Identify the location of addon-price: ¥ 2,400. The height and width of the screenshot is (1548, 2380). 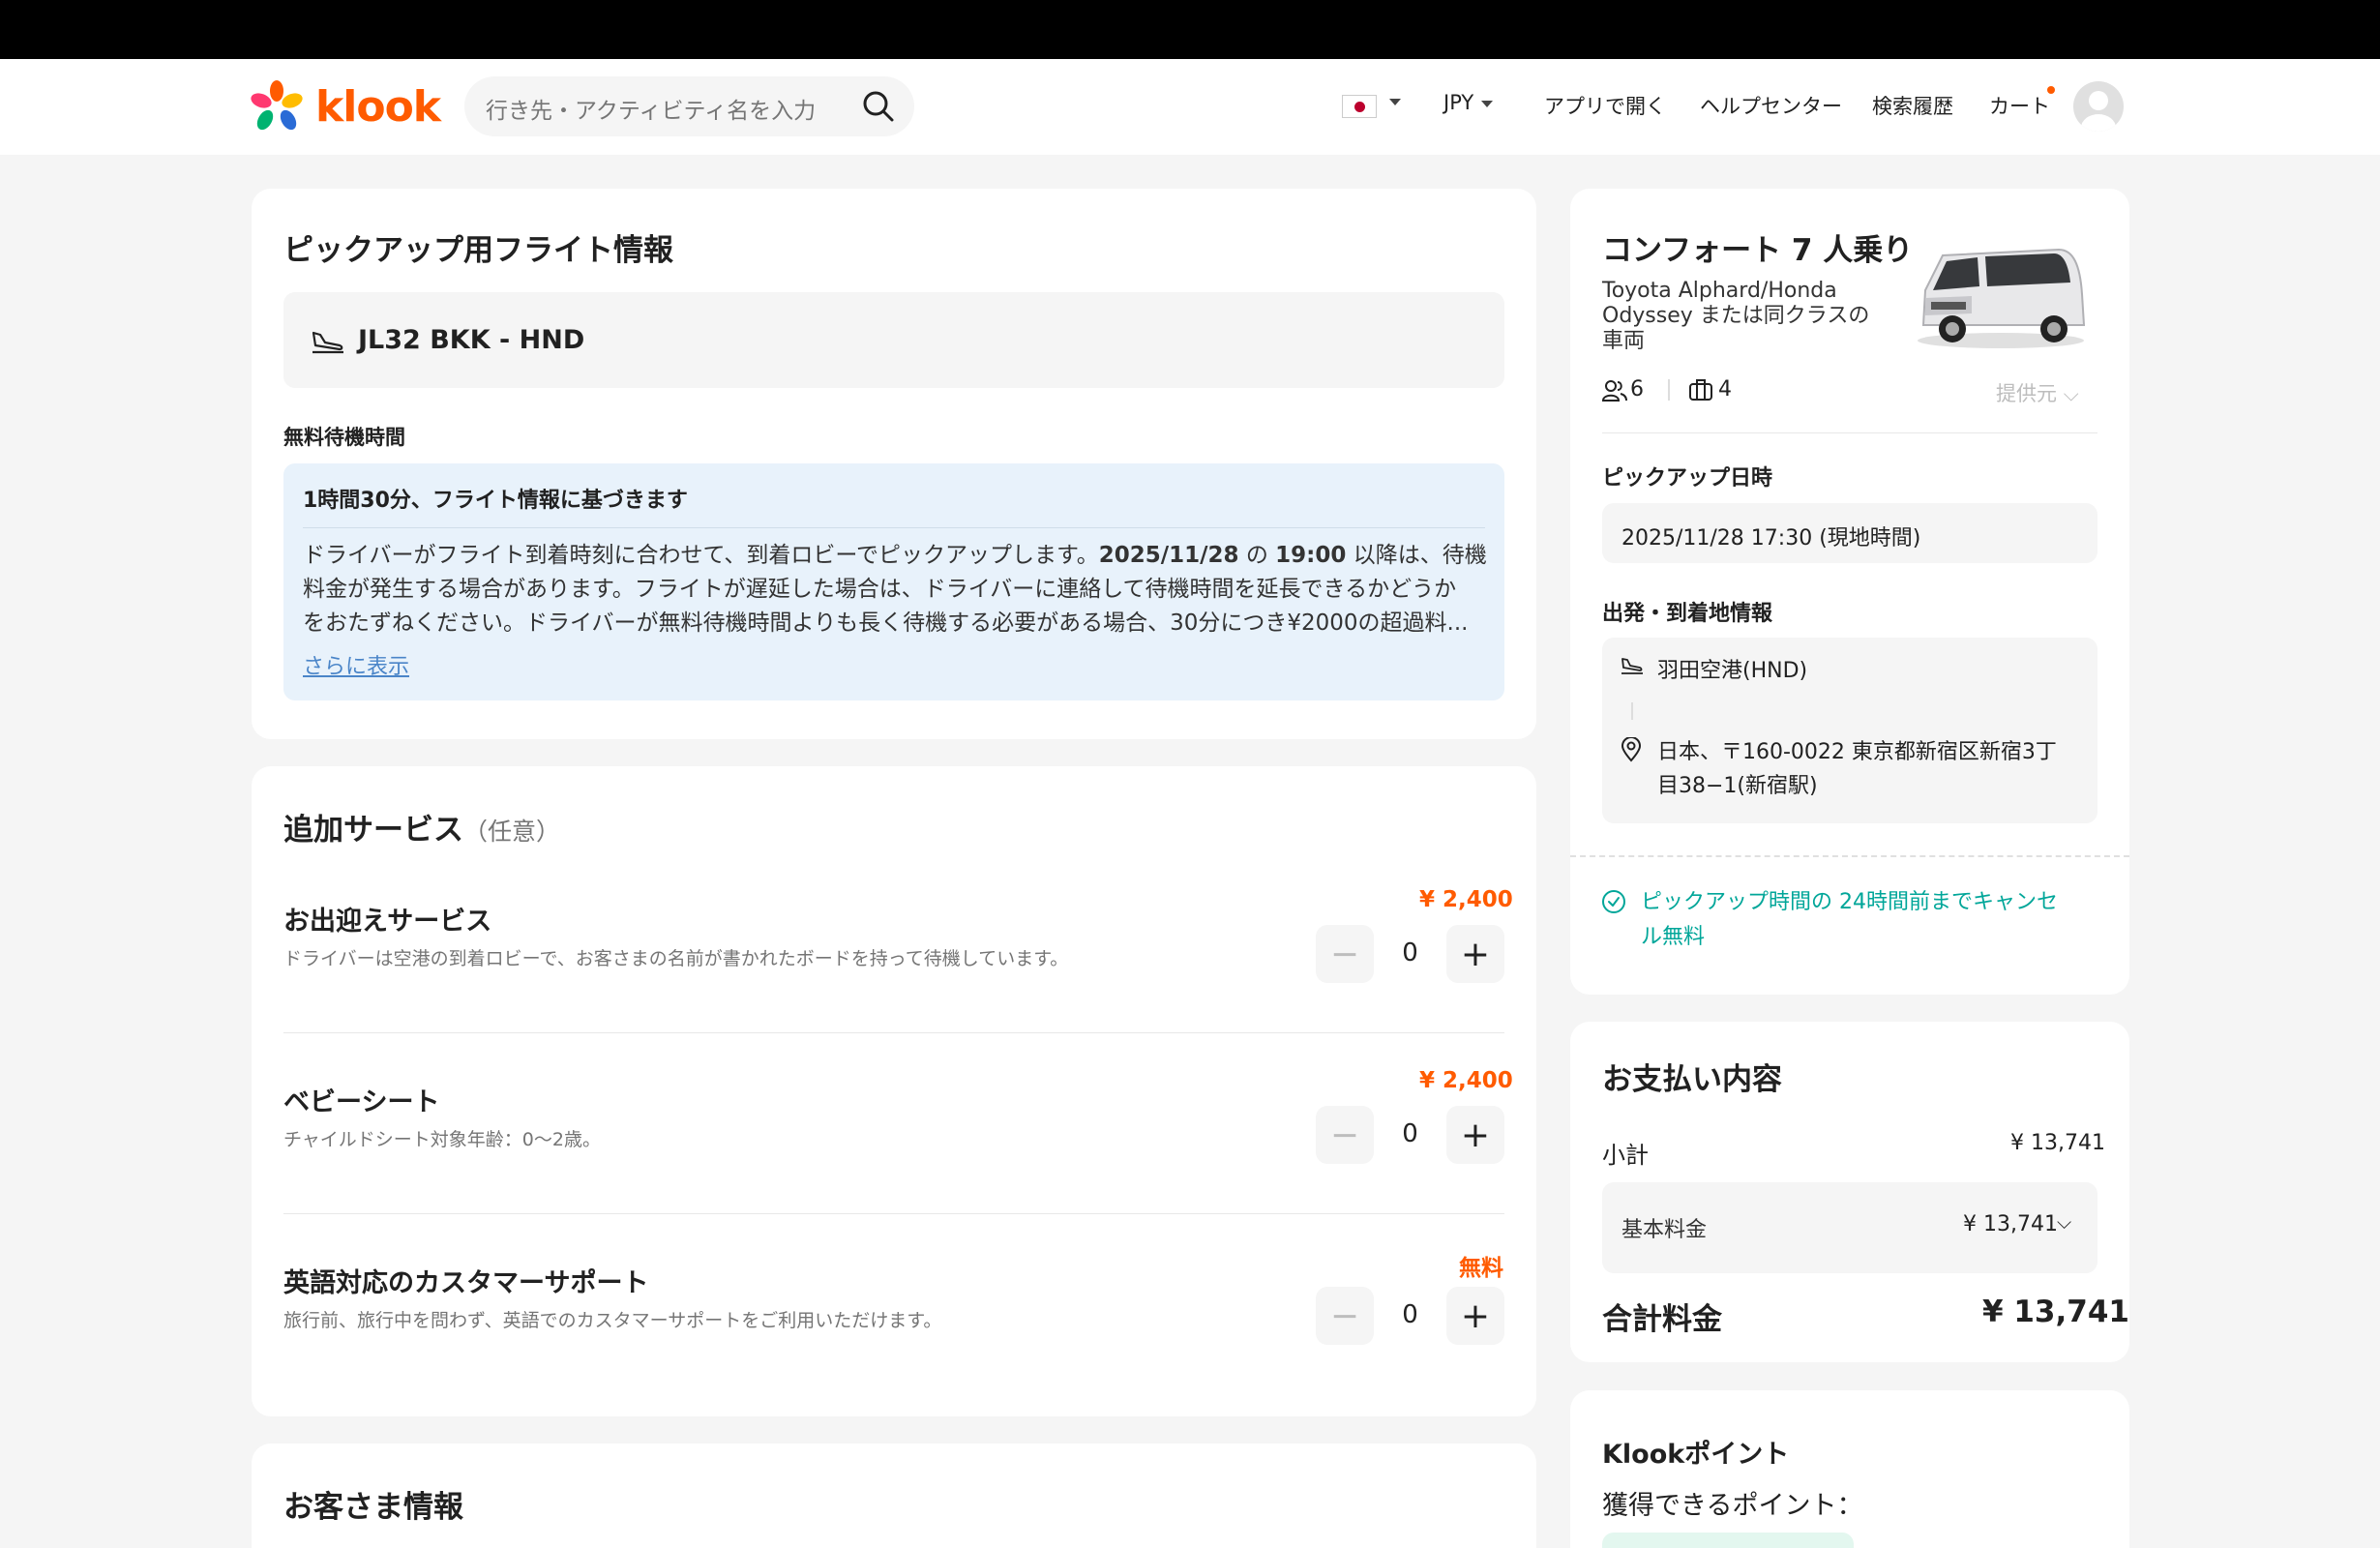
(1466, 1080).